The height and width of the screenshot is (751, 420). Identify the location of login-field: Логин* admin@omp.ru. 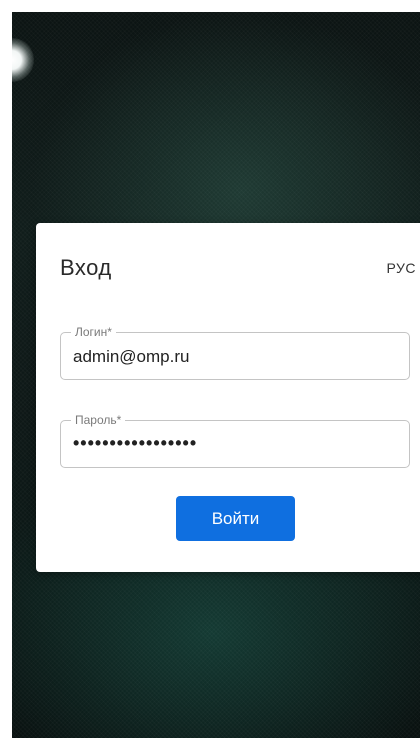
(235, 352).